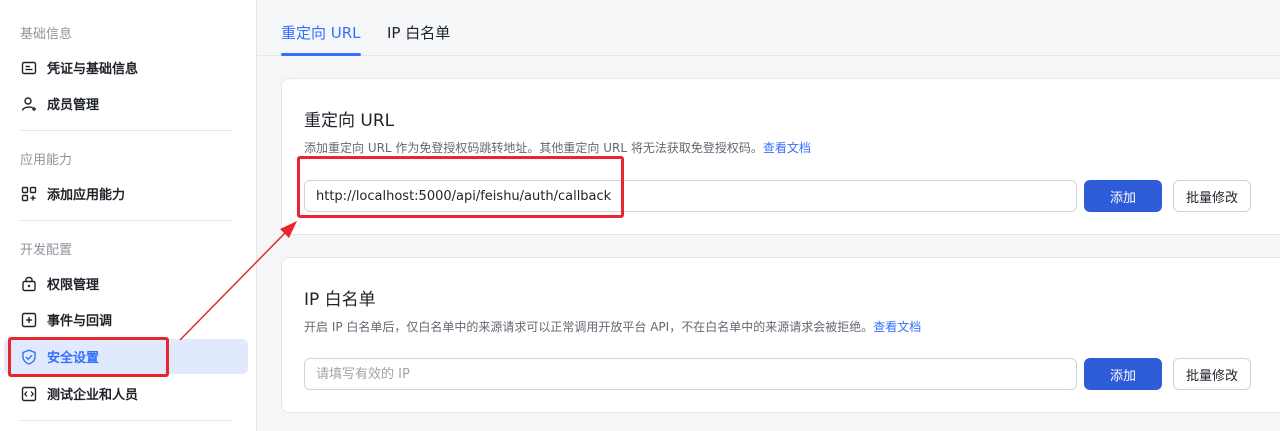 This screenshot has width=1280, height=431. I want to click on sidebar-item-label: 成员管理, so click(73, 105).